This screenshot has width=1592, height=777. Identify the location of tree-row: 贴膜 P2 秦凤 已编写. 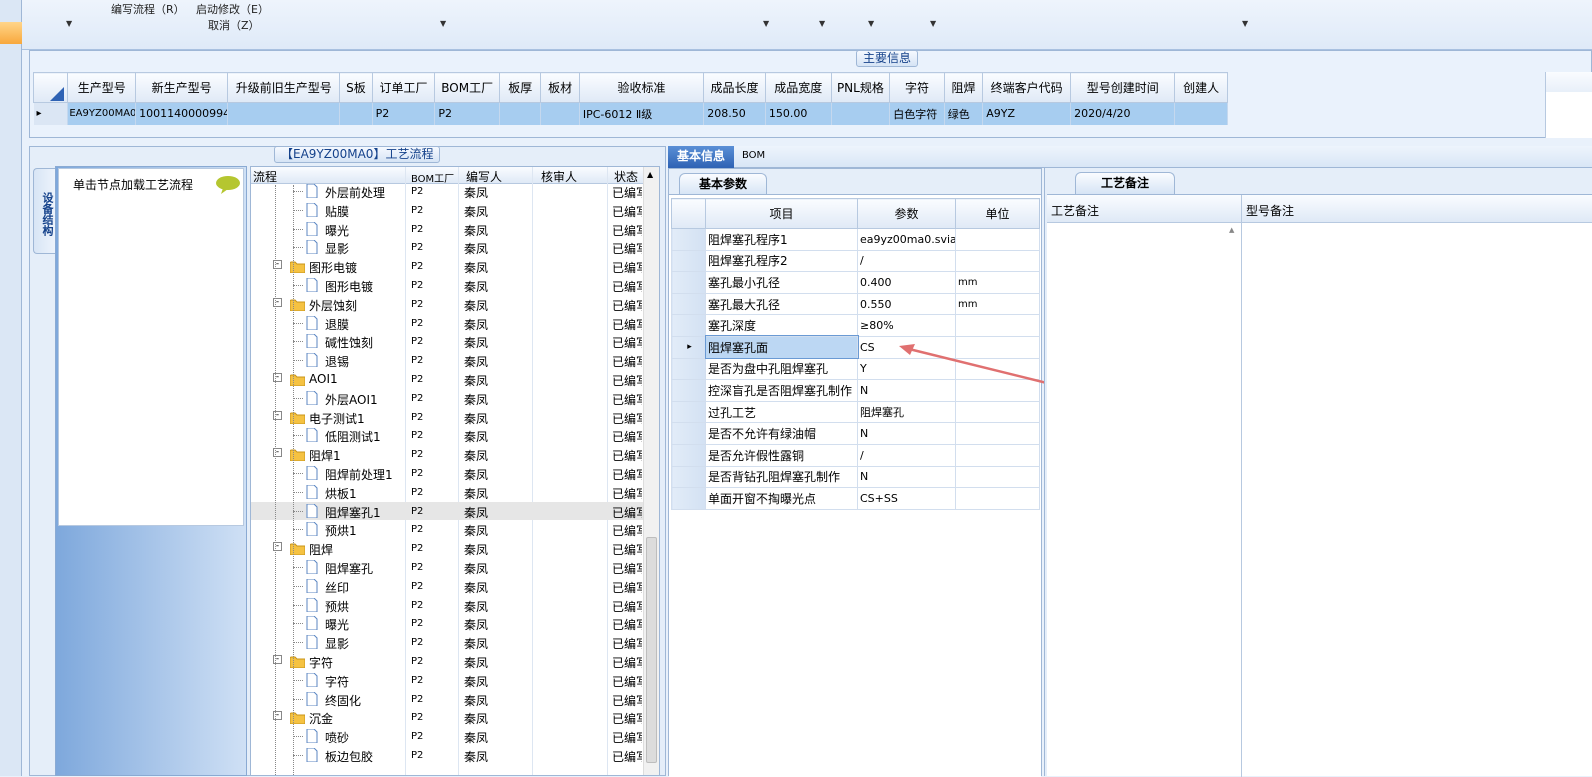
(447, 210).